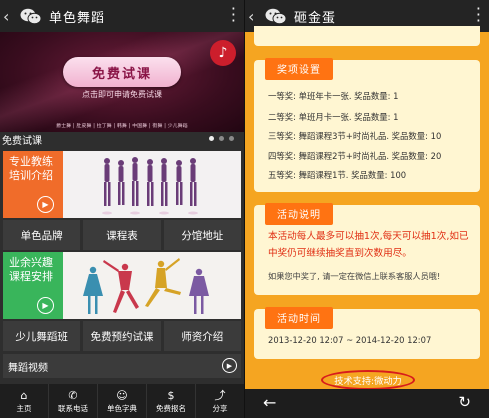  What do you see at coordinates (122, 126) in the screenshot?
I see `dance-types: 爵士舞 | 肚皮舞 | 拉丁舞 | 韩舞 | 中国舞 | 街舞 | 少儿舞蹈` at bounding box center [122, 126].